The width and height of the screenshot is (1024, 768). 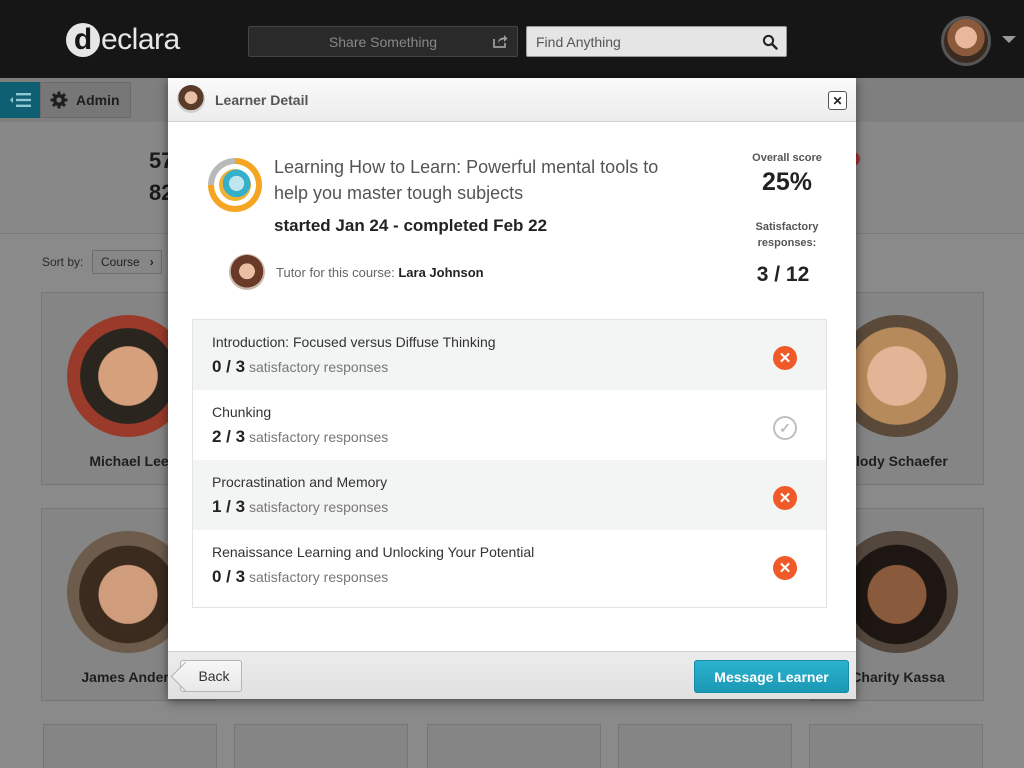 I want to click on logo-text: eclara, so click(x=140, y=39).